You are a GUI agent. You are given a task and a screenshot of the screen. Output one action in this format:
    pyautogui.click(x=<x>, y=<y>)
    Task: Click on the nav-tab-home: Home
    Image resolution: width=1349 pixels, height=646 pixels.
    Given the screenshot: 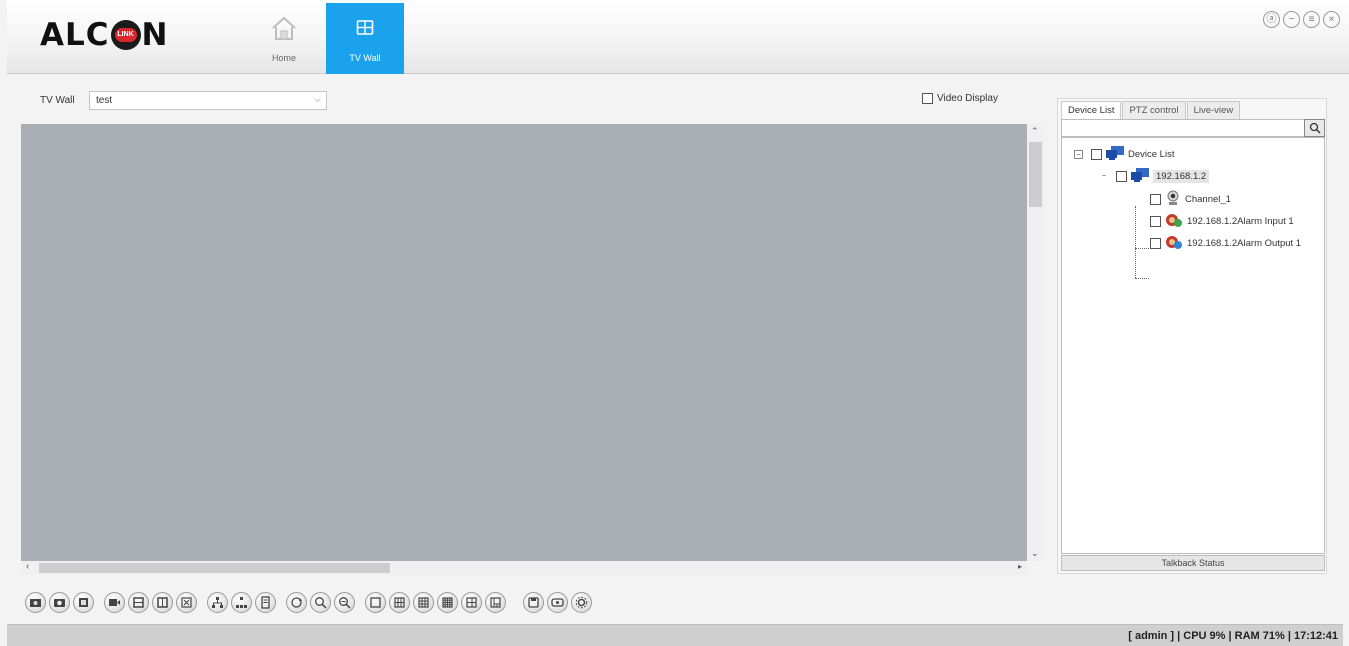 What is the action you would take?
    pyautogui.click(x=284, y=38)
    